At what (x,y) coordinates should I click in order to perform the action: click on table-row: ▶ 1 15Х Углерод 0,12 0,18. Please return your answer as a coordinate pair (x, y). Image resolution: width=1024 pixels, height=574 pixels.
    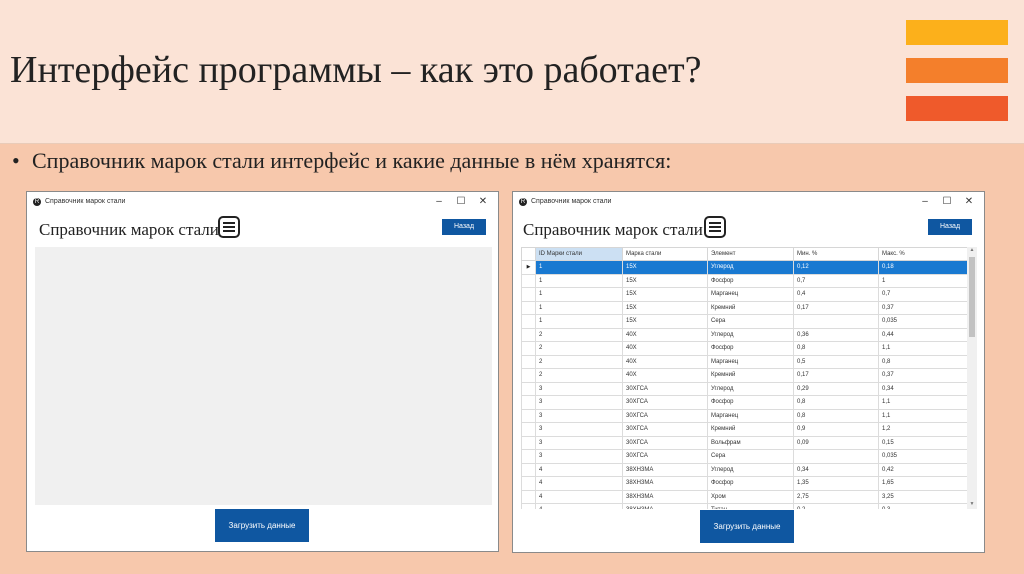
    Looking at the image, I should click on (744, 267).